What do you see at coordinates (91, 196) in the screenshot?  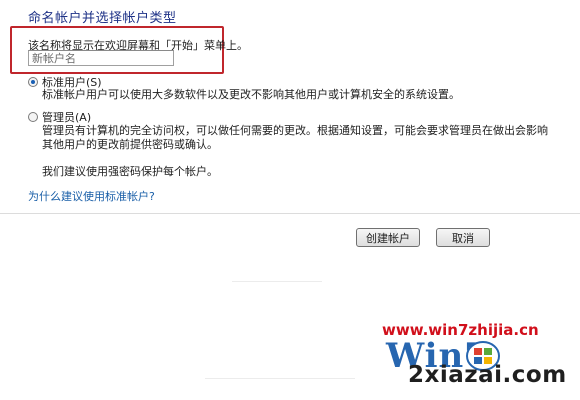 I see `why-standard-account-link: 为什么建议使用标准帐户?` at bounding box center [91, 196].